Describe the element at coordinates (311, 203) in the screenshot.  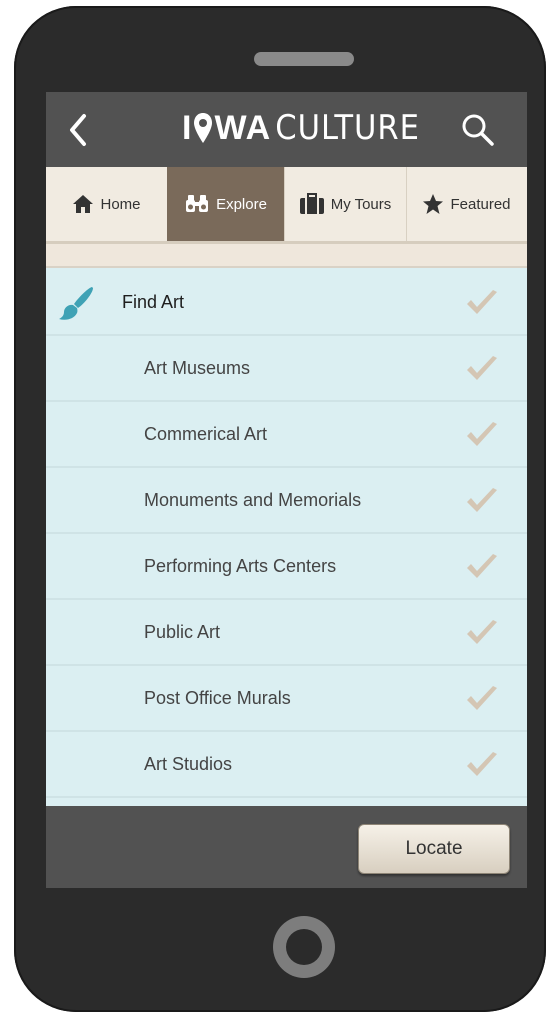
I see `suitcase-icon` at that location.